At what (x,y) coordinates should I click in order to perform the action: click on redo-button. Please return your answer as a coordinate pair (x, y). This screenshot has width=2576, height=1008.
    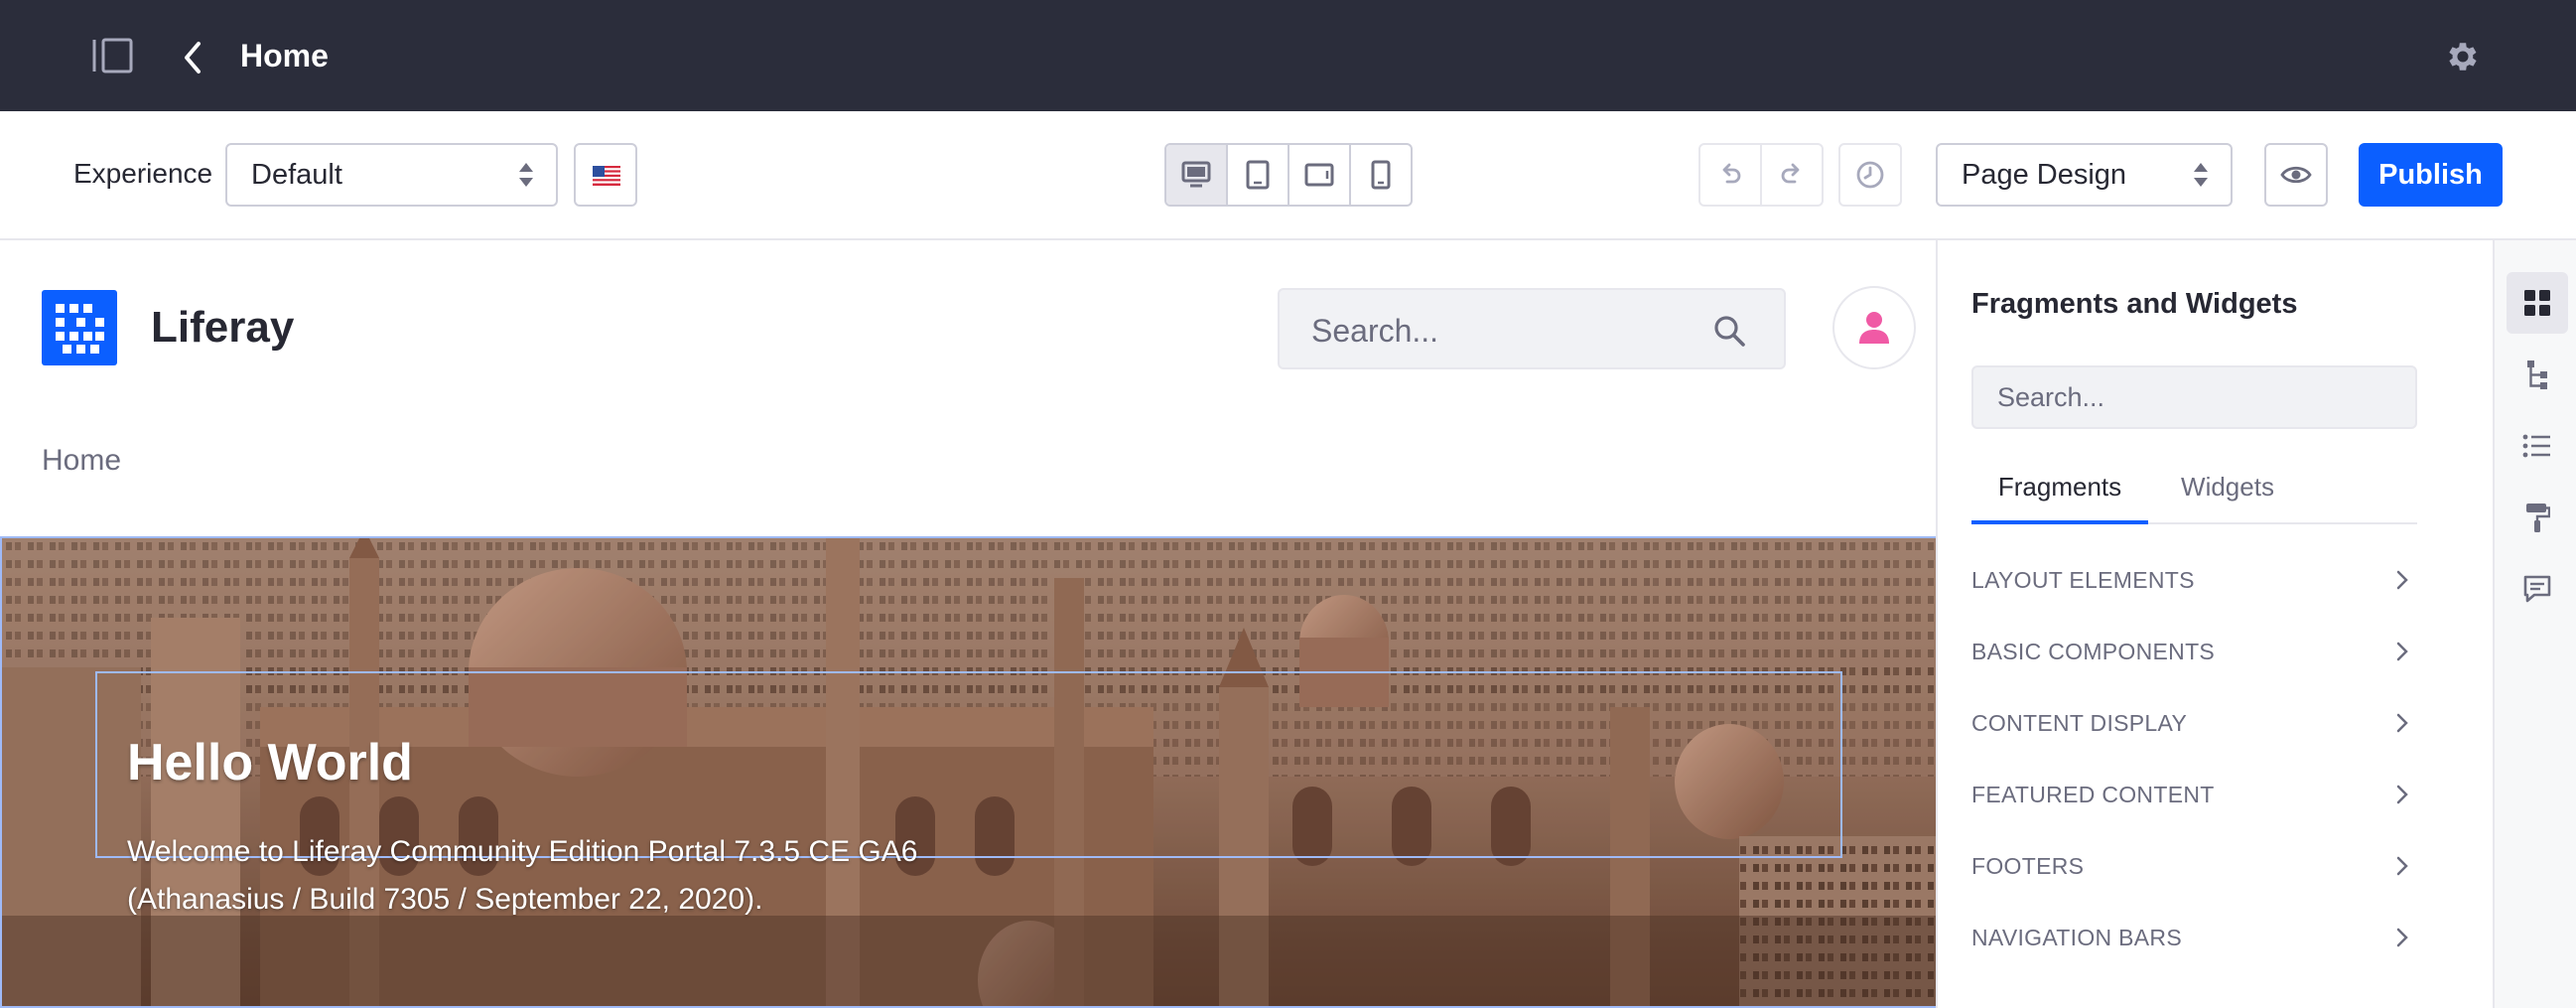
    Looking at the image, I should click on (1792, 175).